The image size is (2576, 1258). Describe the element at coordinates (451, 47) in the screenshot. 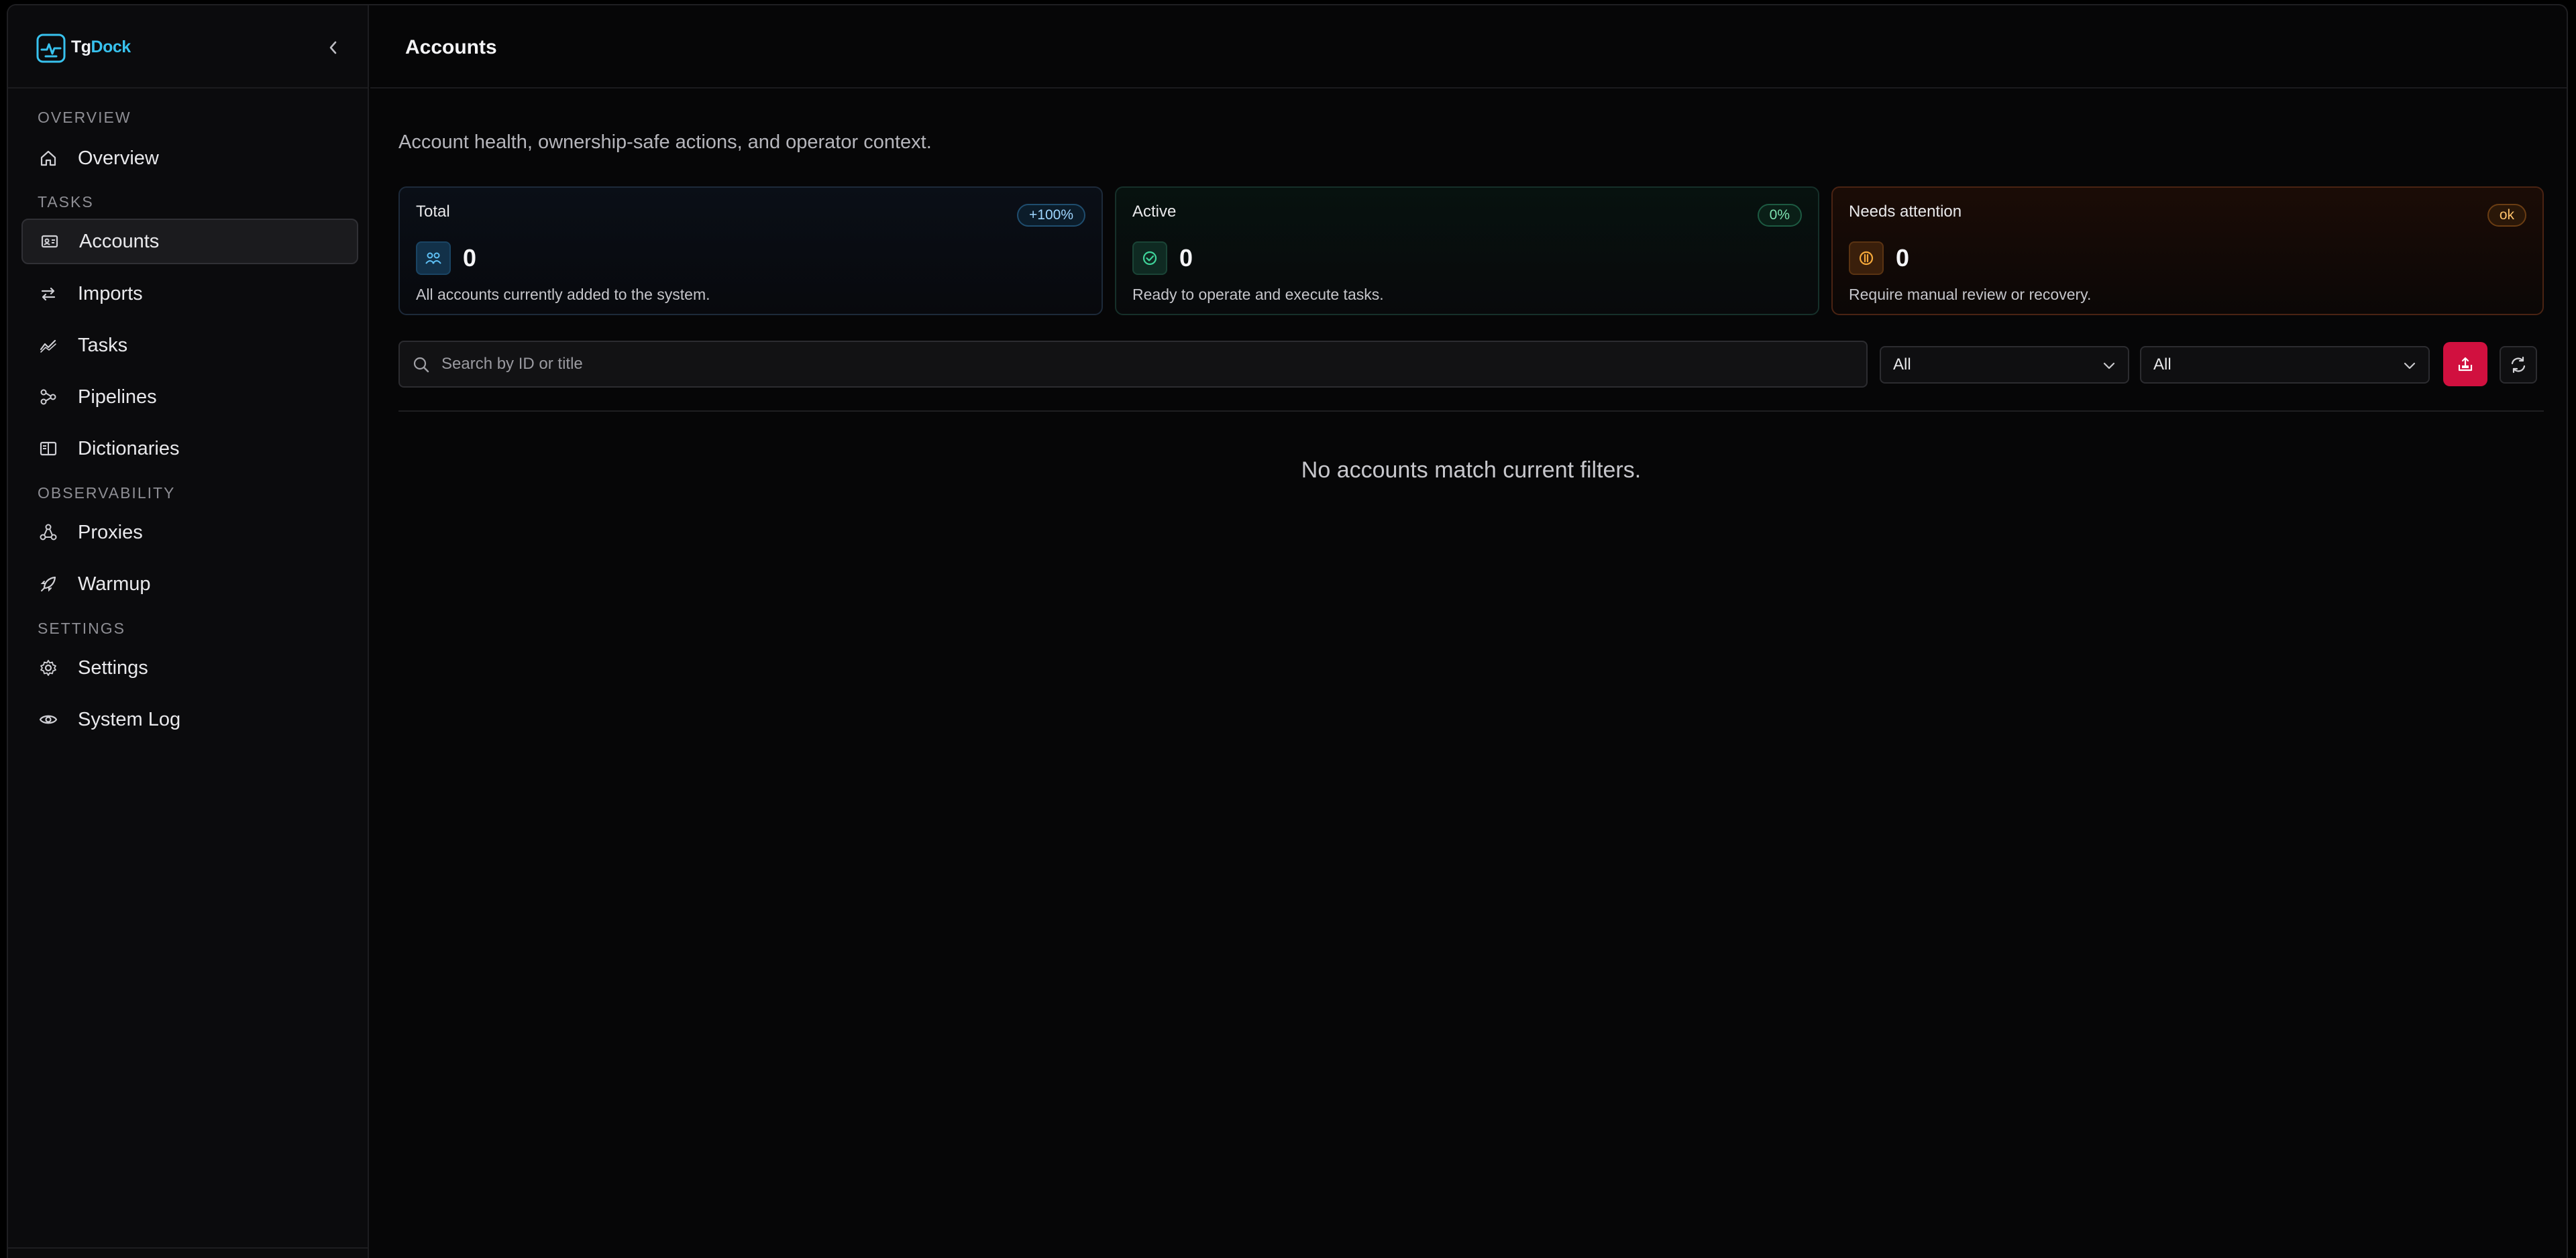

I see `page-title: Accounts` at that location.